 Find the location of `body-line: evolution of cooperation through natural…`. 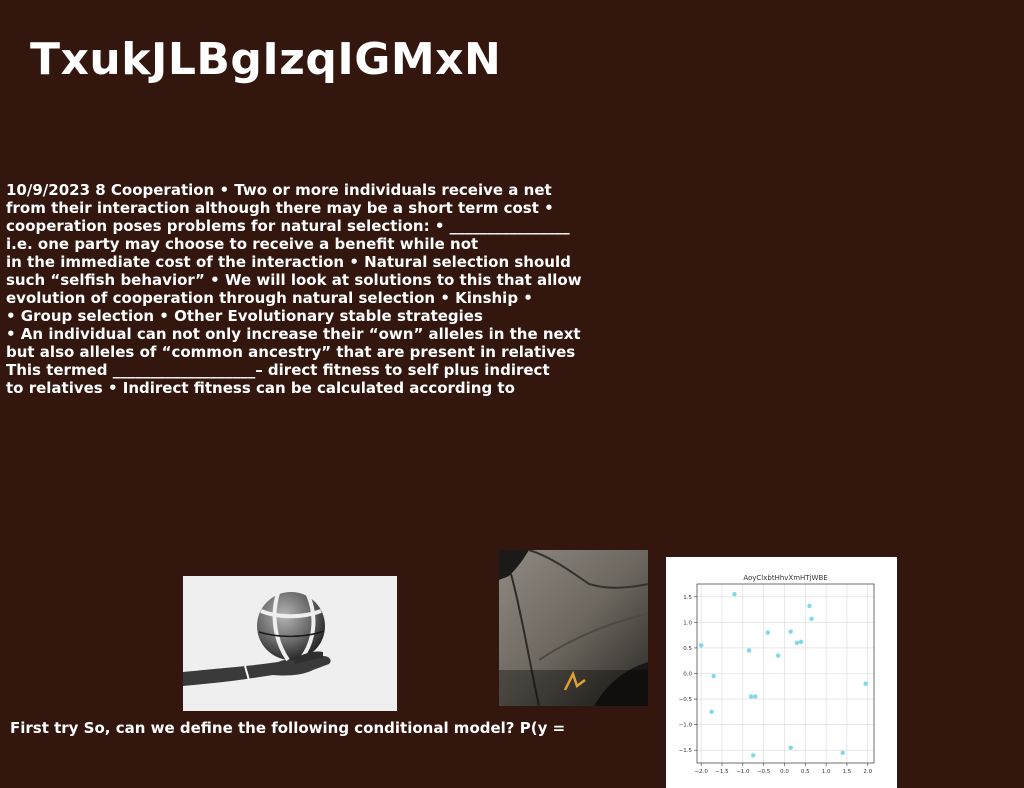

body-line: evolution of cooperation through natural… is located at coordinates (269, 298).